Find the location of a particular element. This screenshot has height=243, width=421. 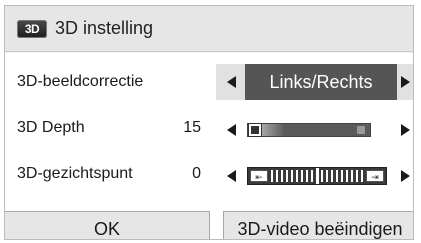

3d-logo-icon: 3D is located at coordinates (32, 28).